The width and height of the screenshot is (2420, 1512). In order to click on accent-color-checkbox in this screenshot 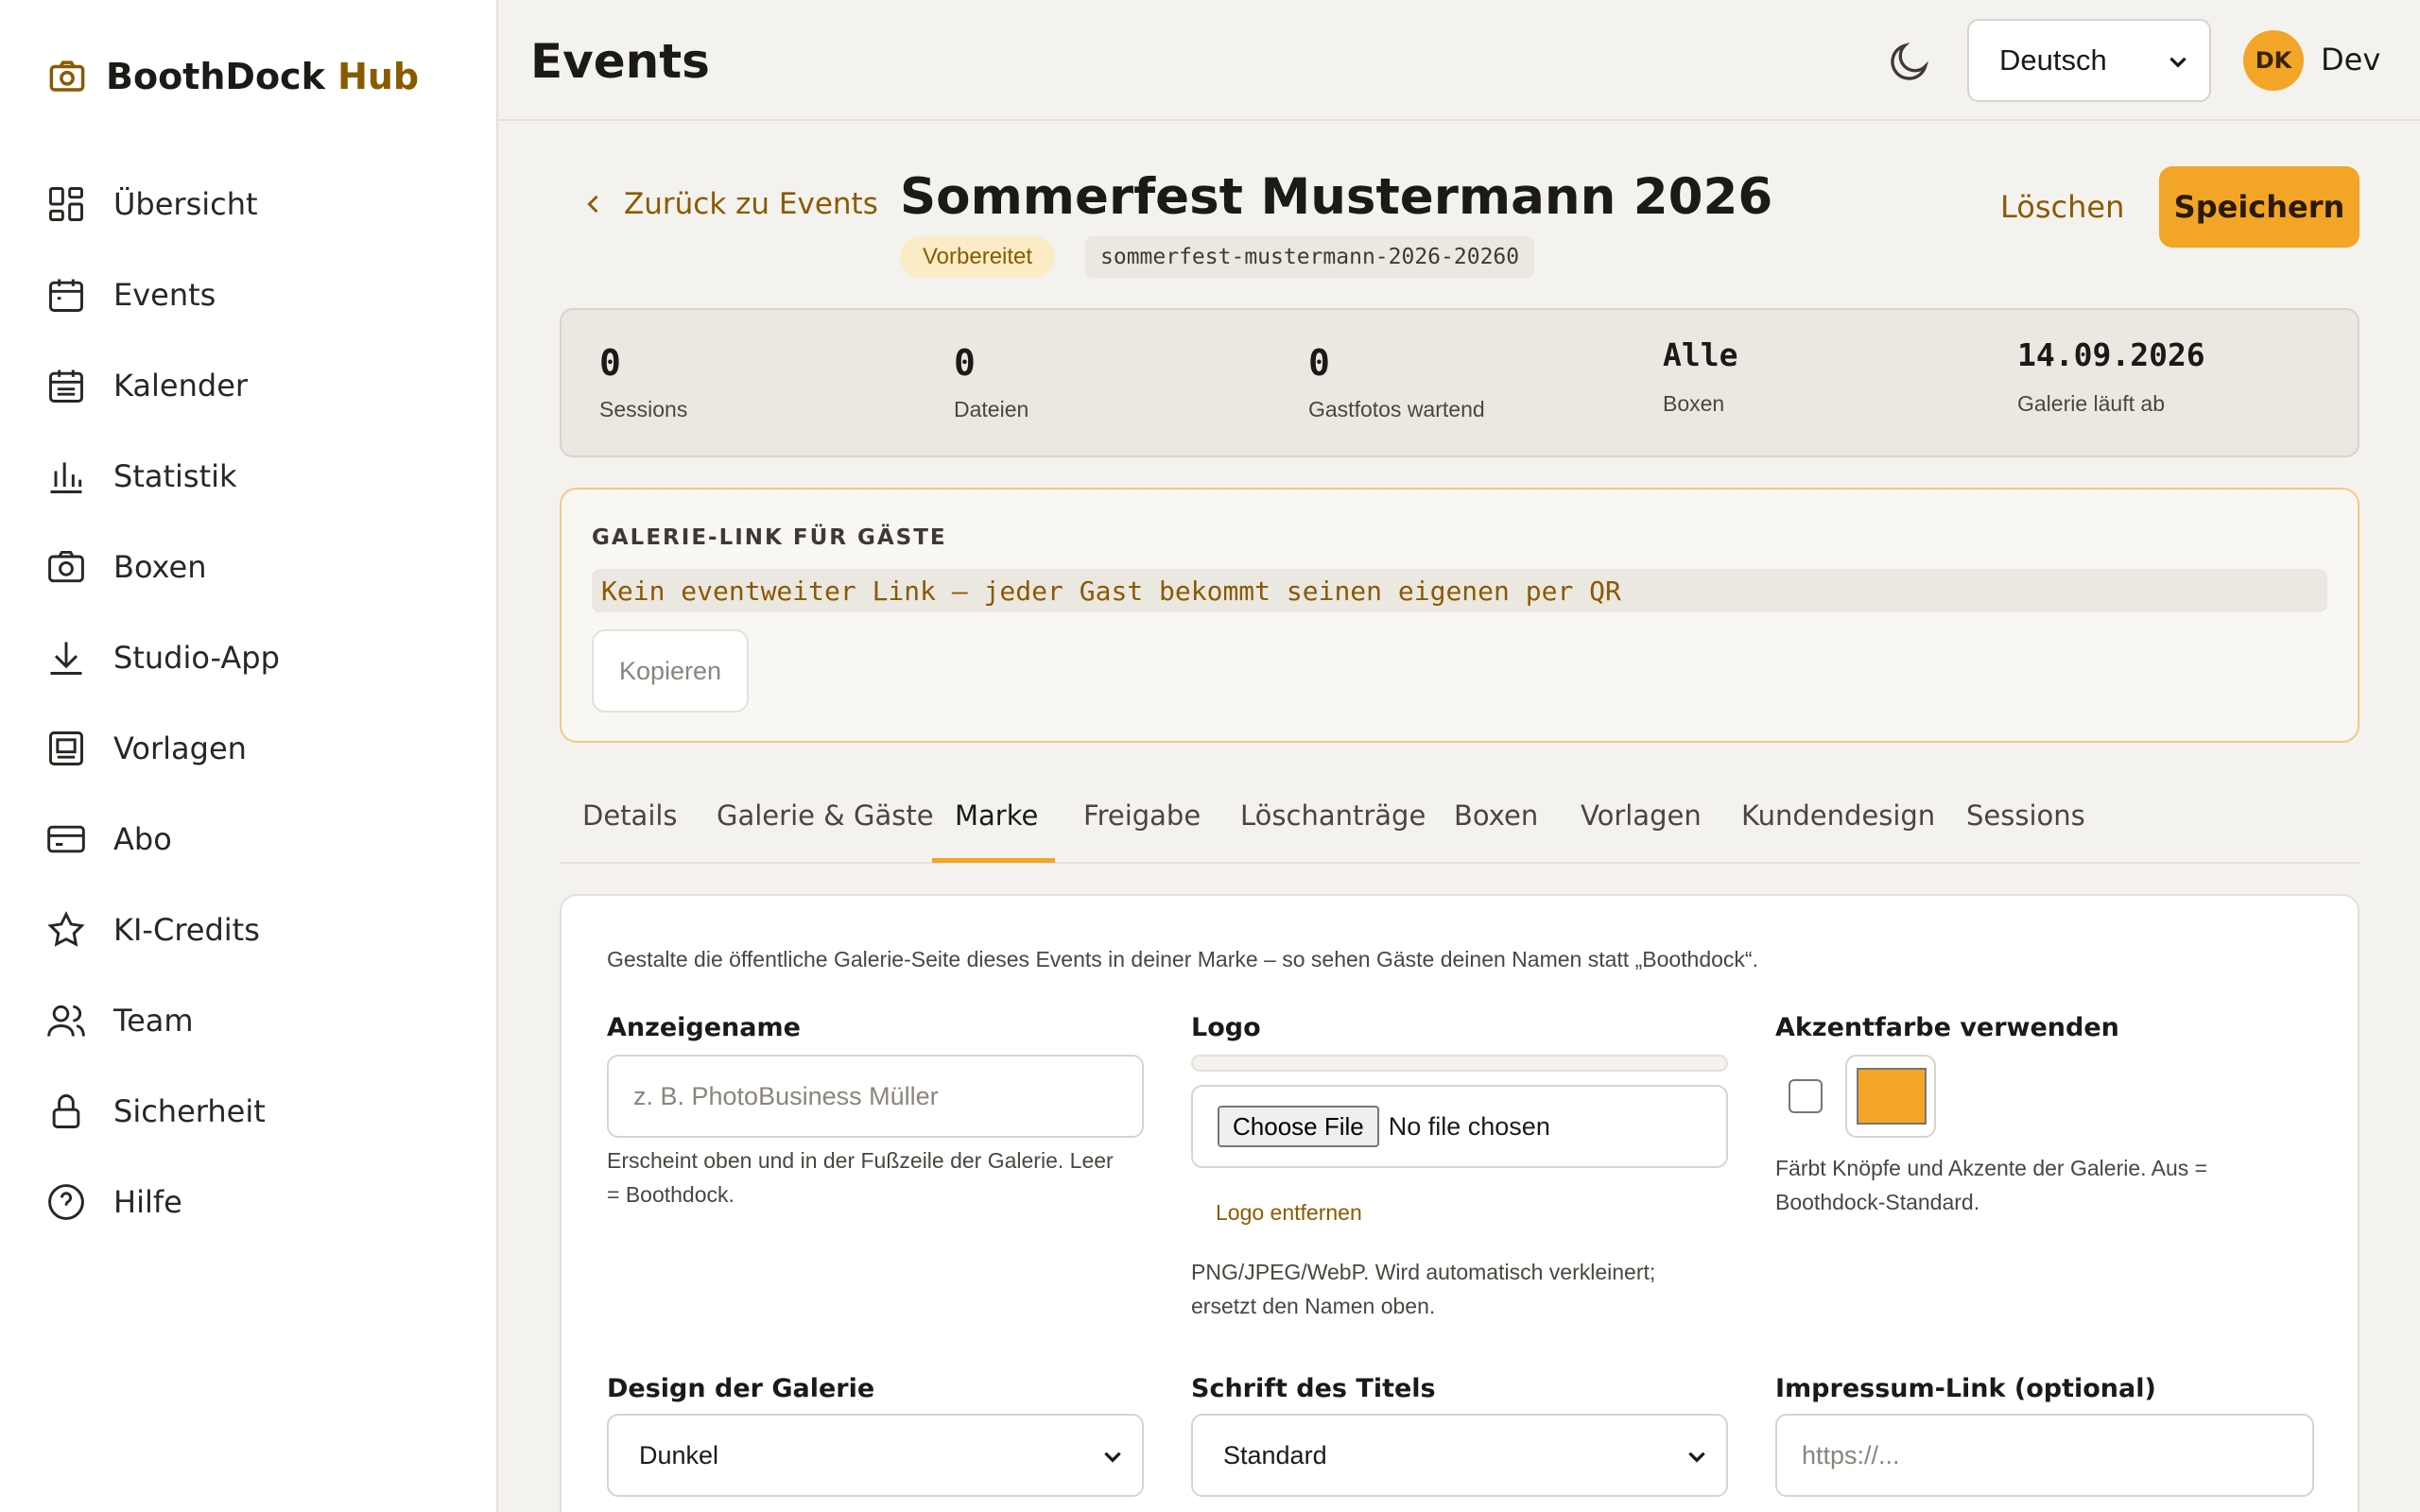, I will do `click(1806, 1096)`.